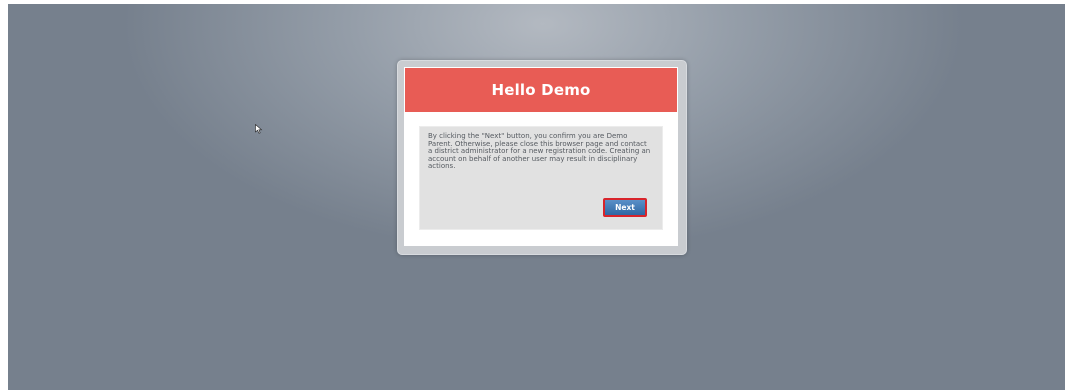 Image resolution: width=1065 pixels, height=390 pixels. I want to click on dialog-title: Hello Demo, so click(541, 90).